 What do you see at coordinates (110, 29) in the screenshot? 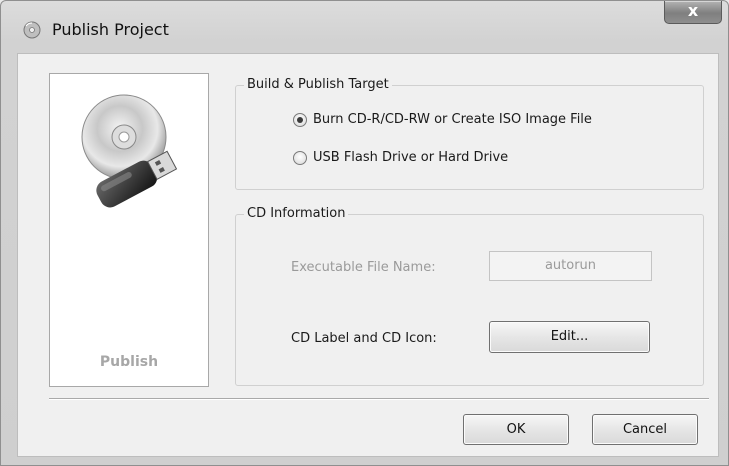
I see `window-title: Publish Project` at bounding box center [110, 29].